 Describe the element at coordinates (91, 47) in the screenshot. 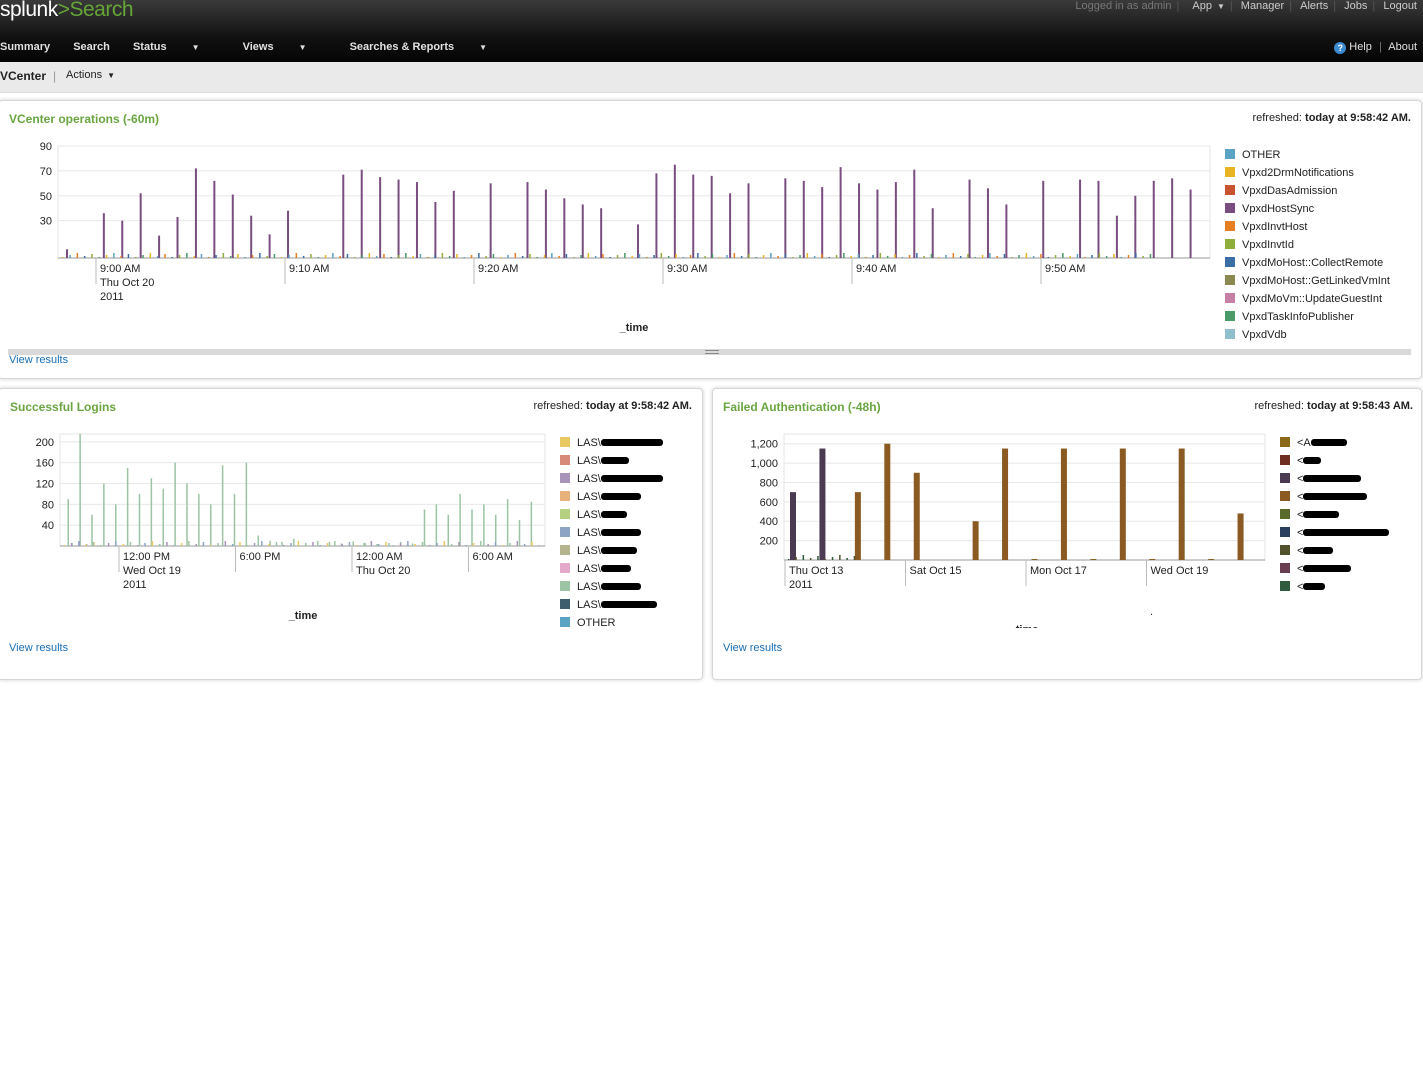

I see `nav-search: Search` at that location.